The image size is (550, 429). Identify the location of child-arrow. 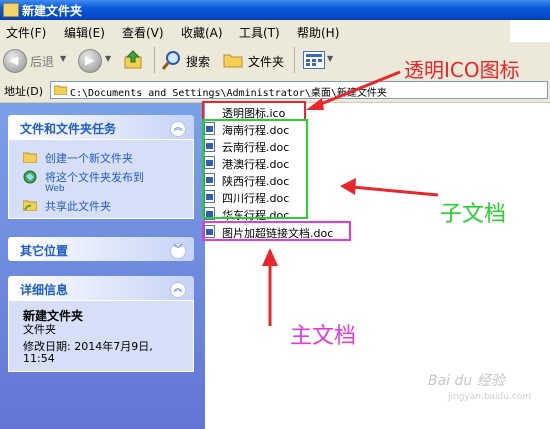
(395, 191).